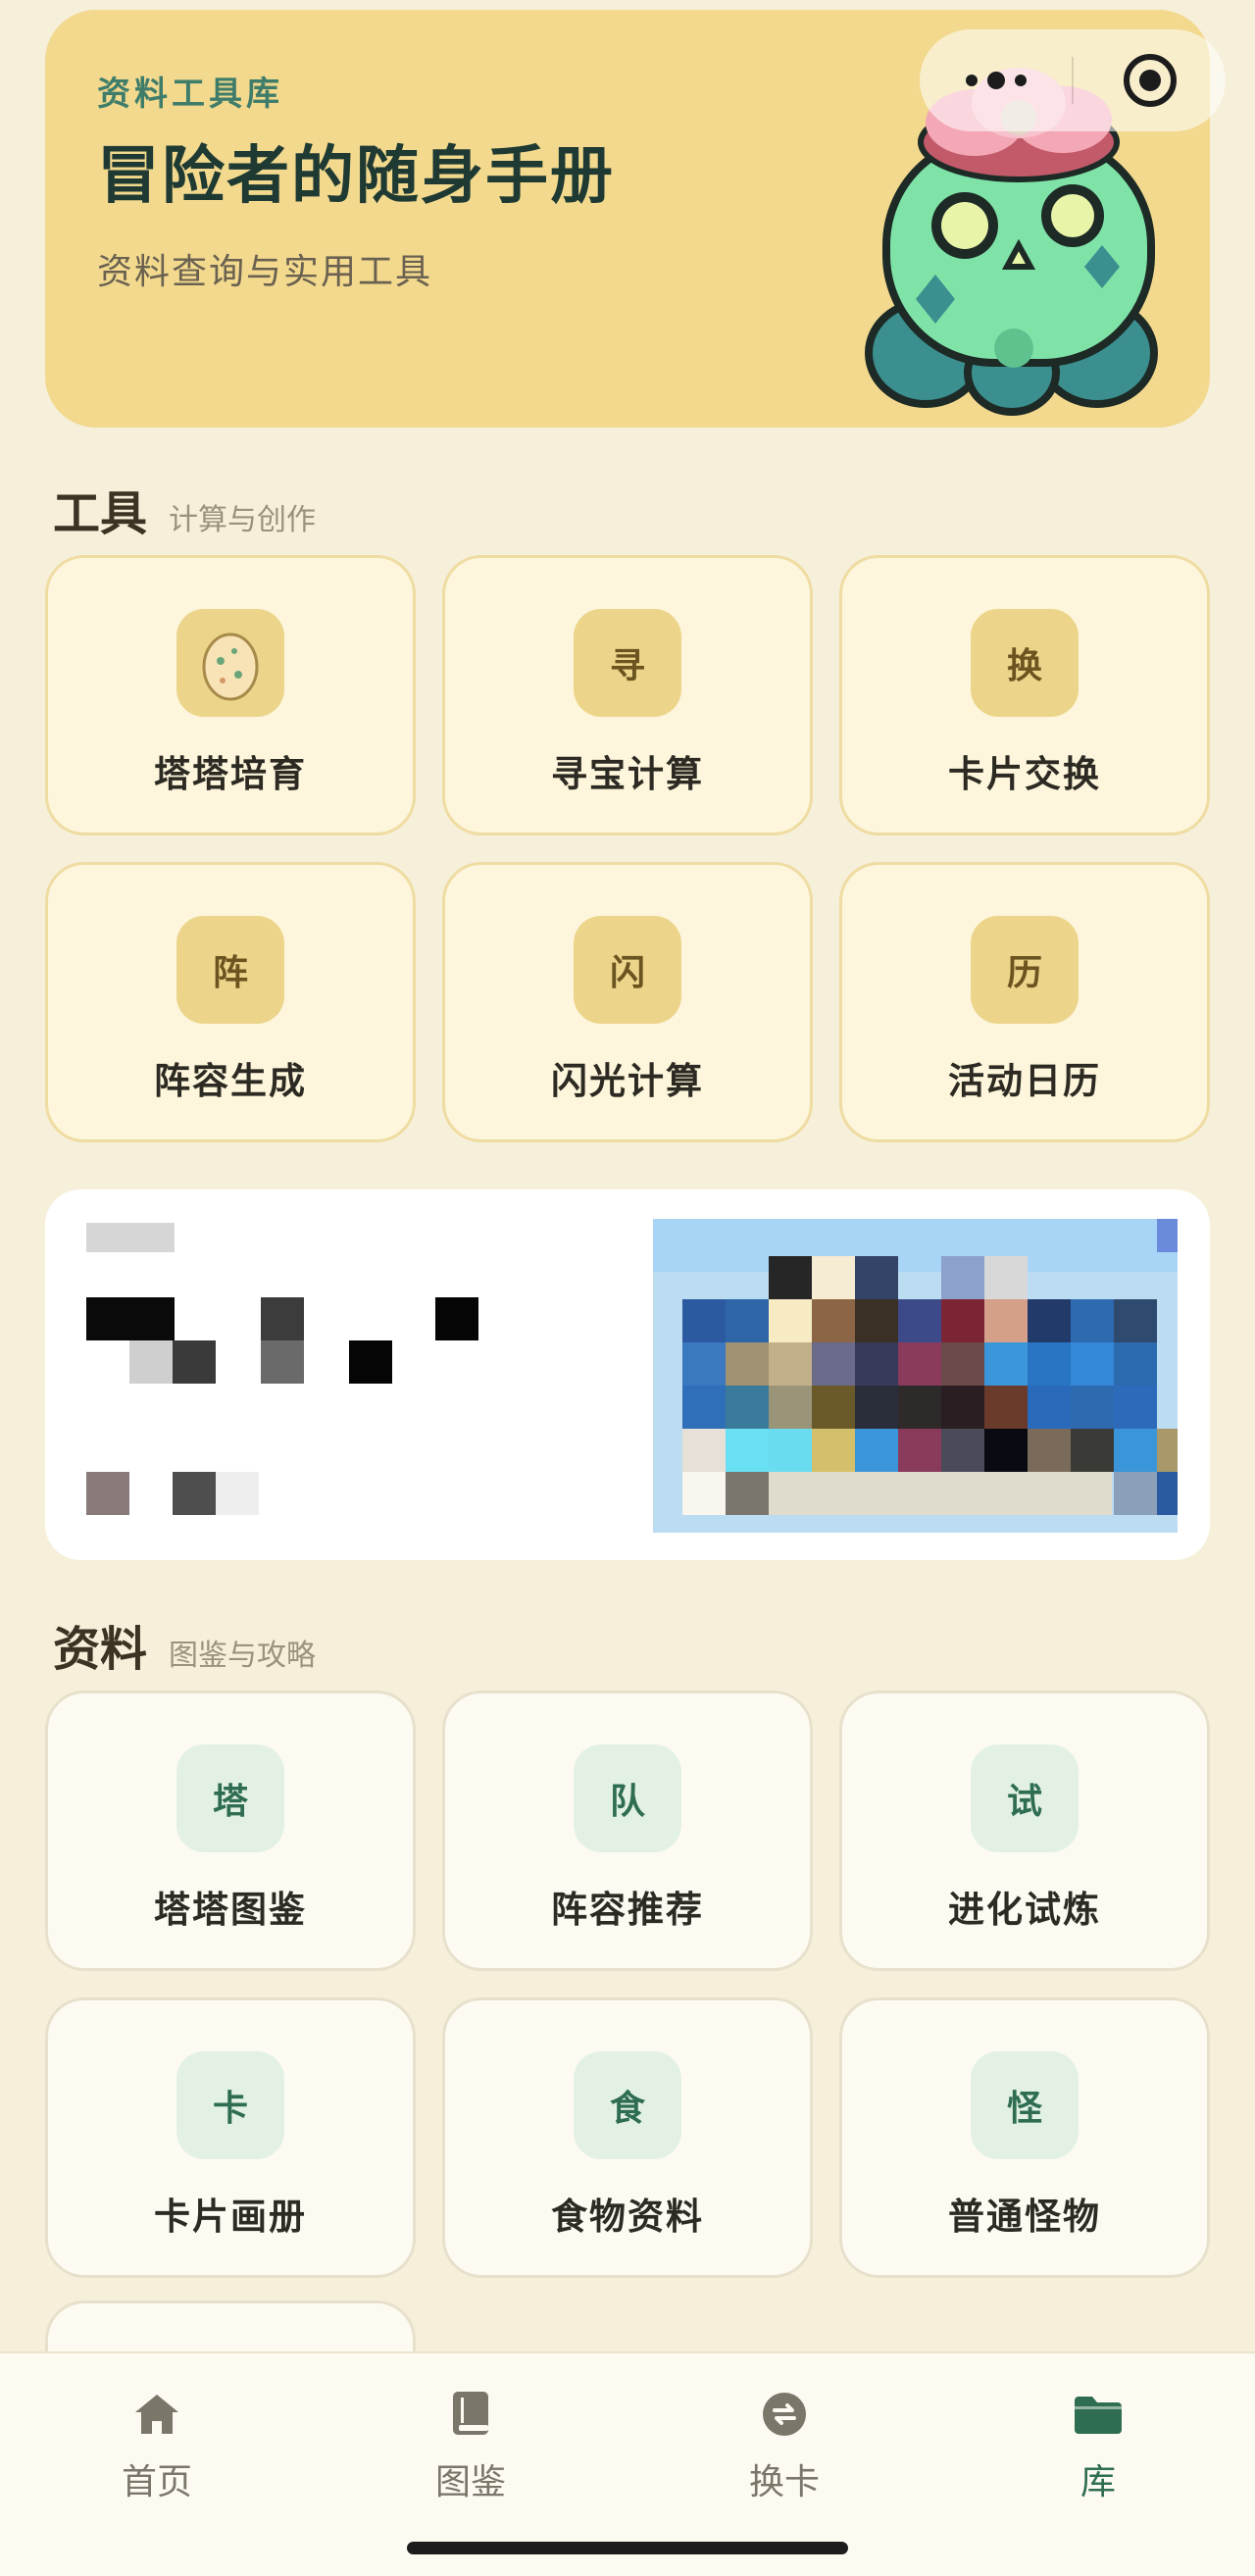 The width and height of the screenshot is (1255, 2576). I want to click on book-icon, so click(470, 2415).